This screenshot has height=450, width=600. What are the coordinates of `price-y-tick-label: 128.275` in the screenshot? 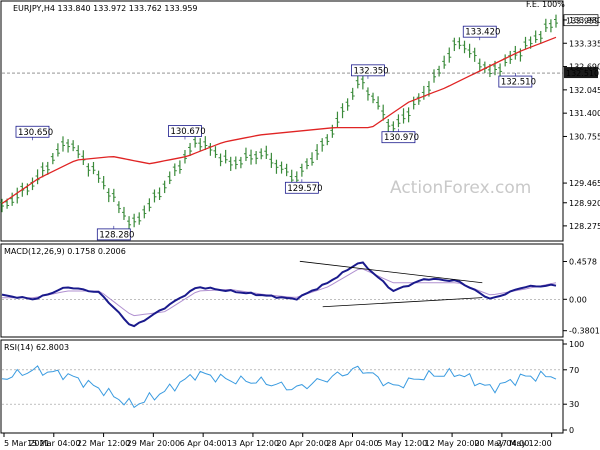 It's located at (584, 226).